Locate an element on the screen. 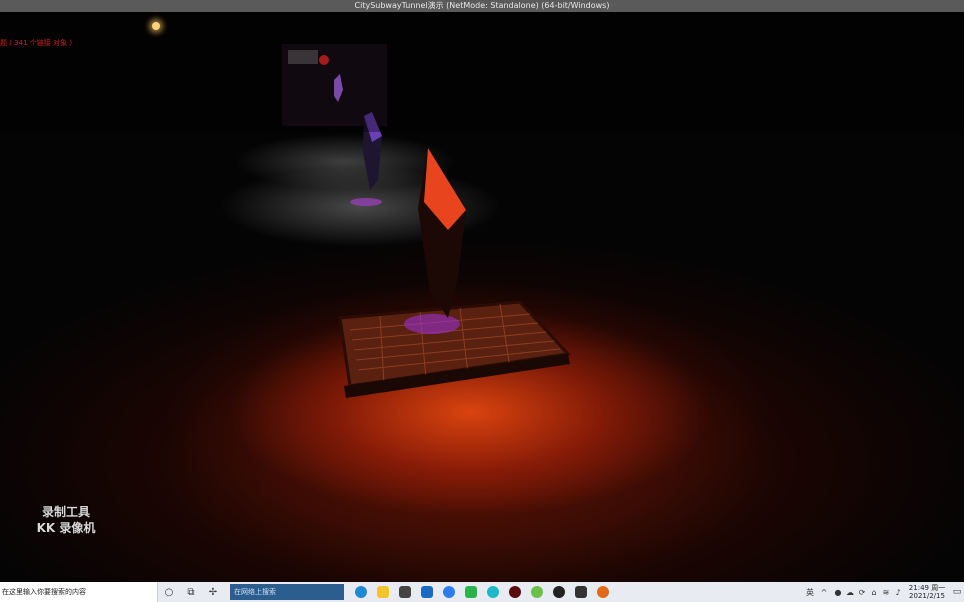 This screenshot has height=602, width=964. network-icon: ⌂ is located at coordinates (874, 592).